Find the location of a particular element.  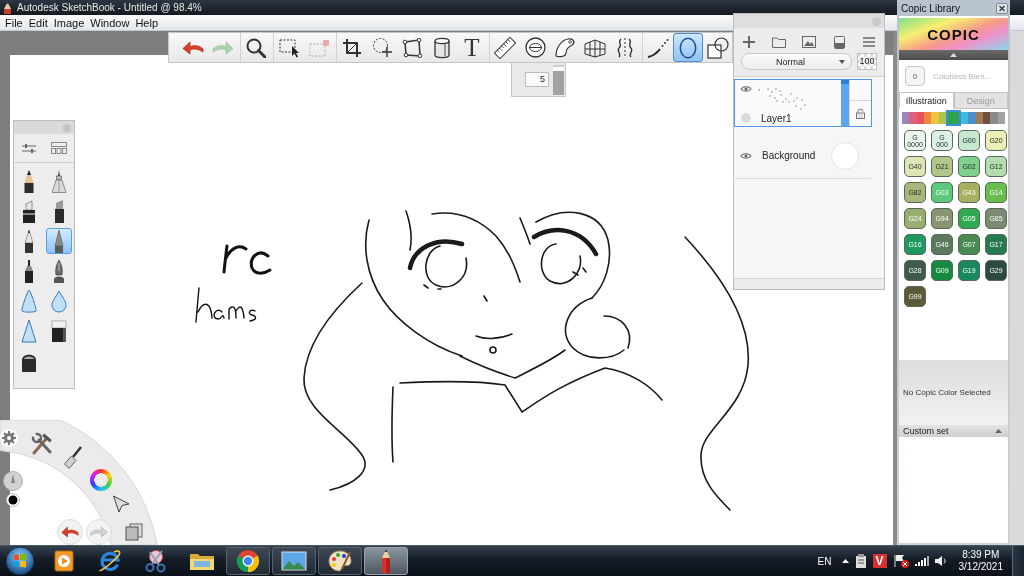

cursor-icon is located at coordinates (121, 504).